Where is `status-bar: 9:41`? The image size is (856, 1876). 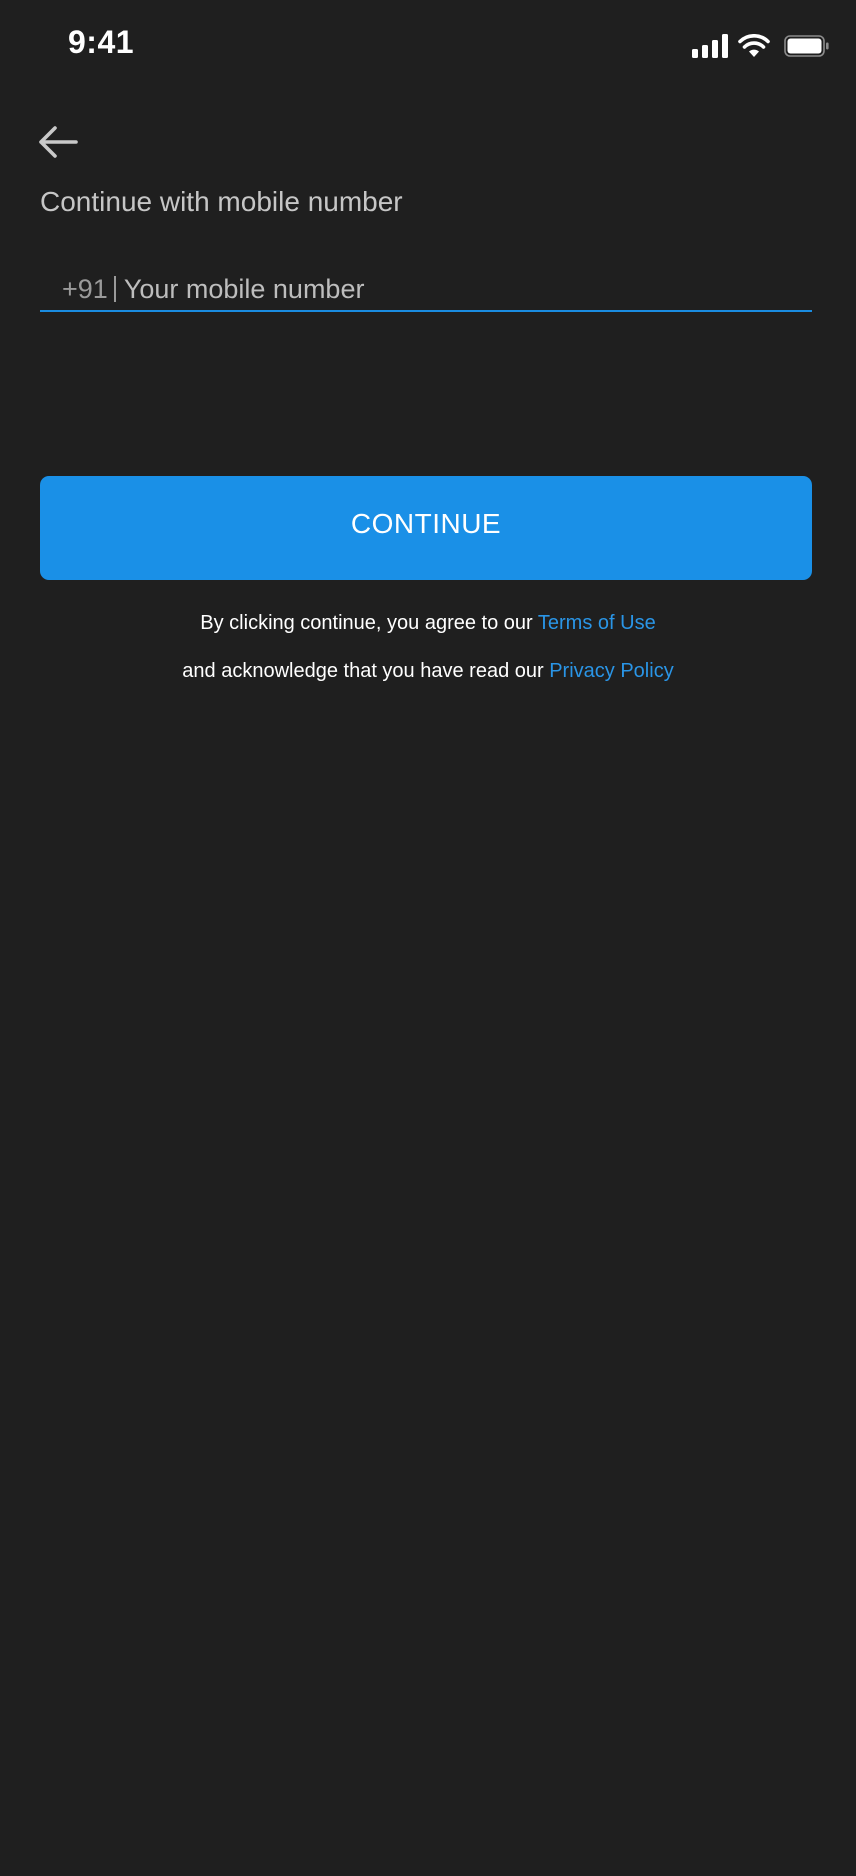
status-bar: 9:41 is located at coordinates (428, 46).